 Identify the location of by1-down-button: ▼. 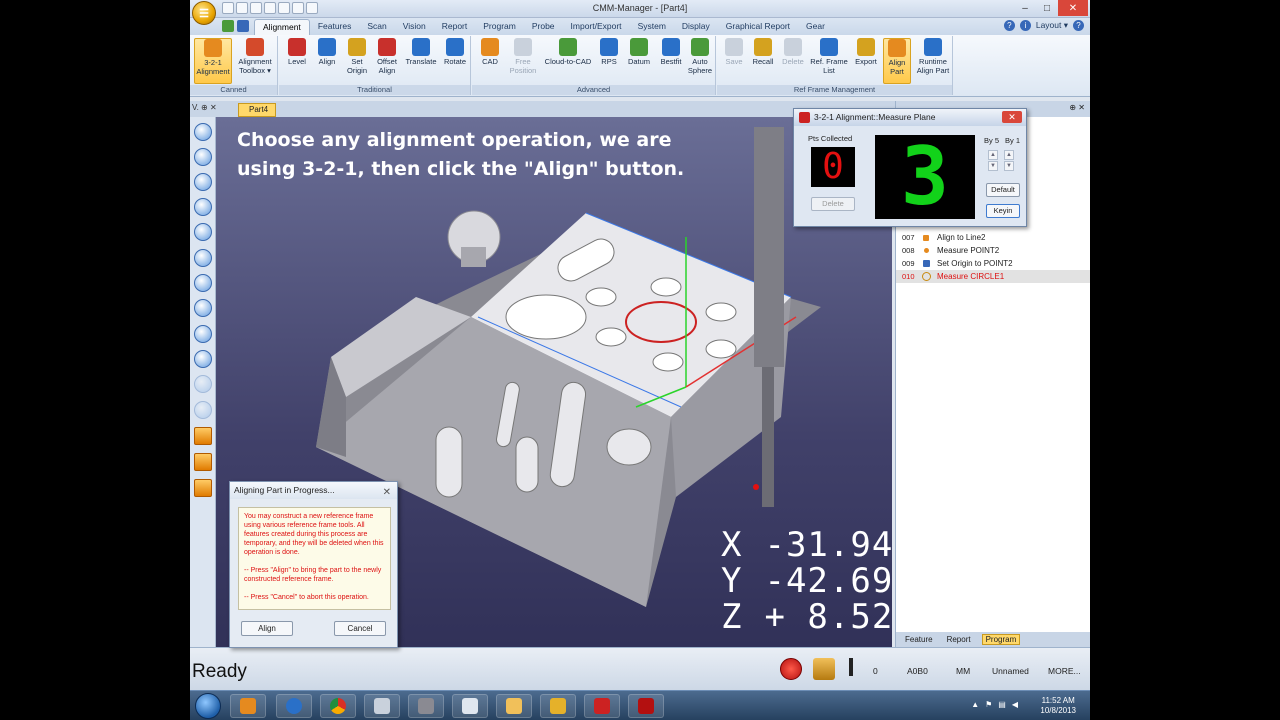
(1009, 166).